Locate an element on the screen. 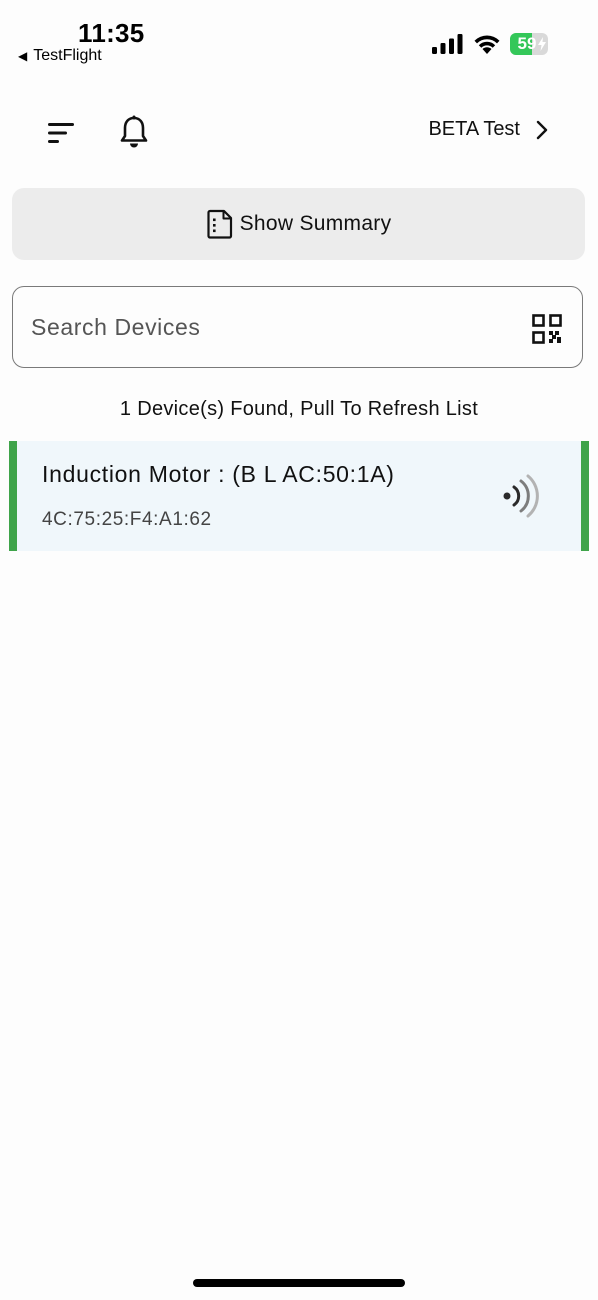 The width and height of the screenshot is (598, 1300). show-summary-label: Show Summary is located at coordinates (315, 223).